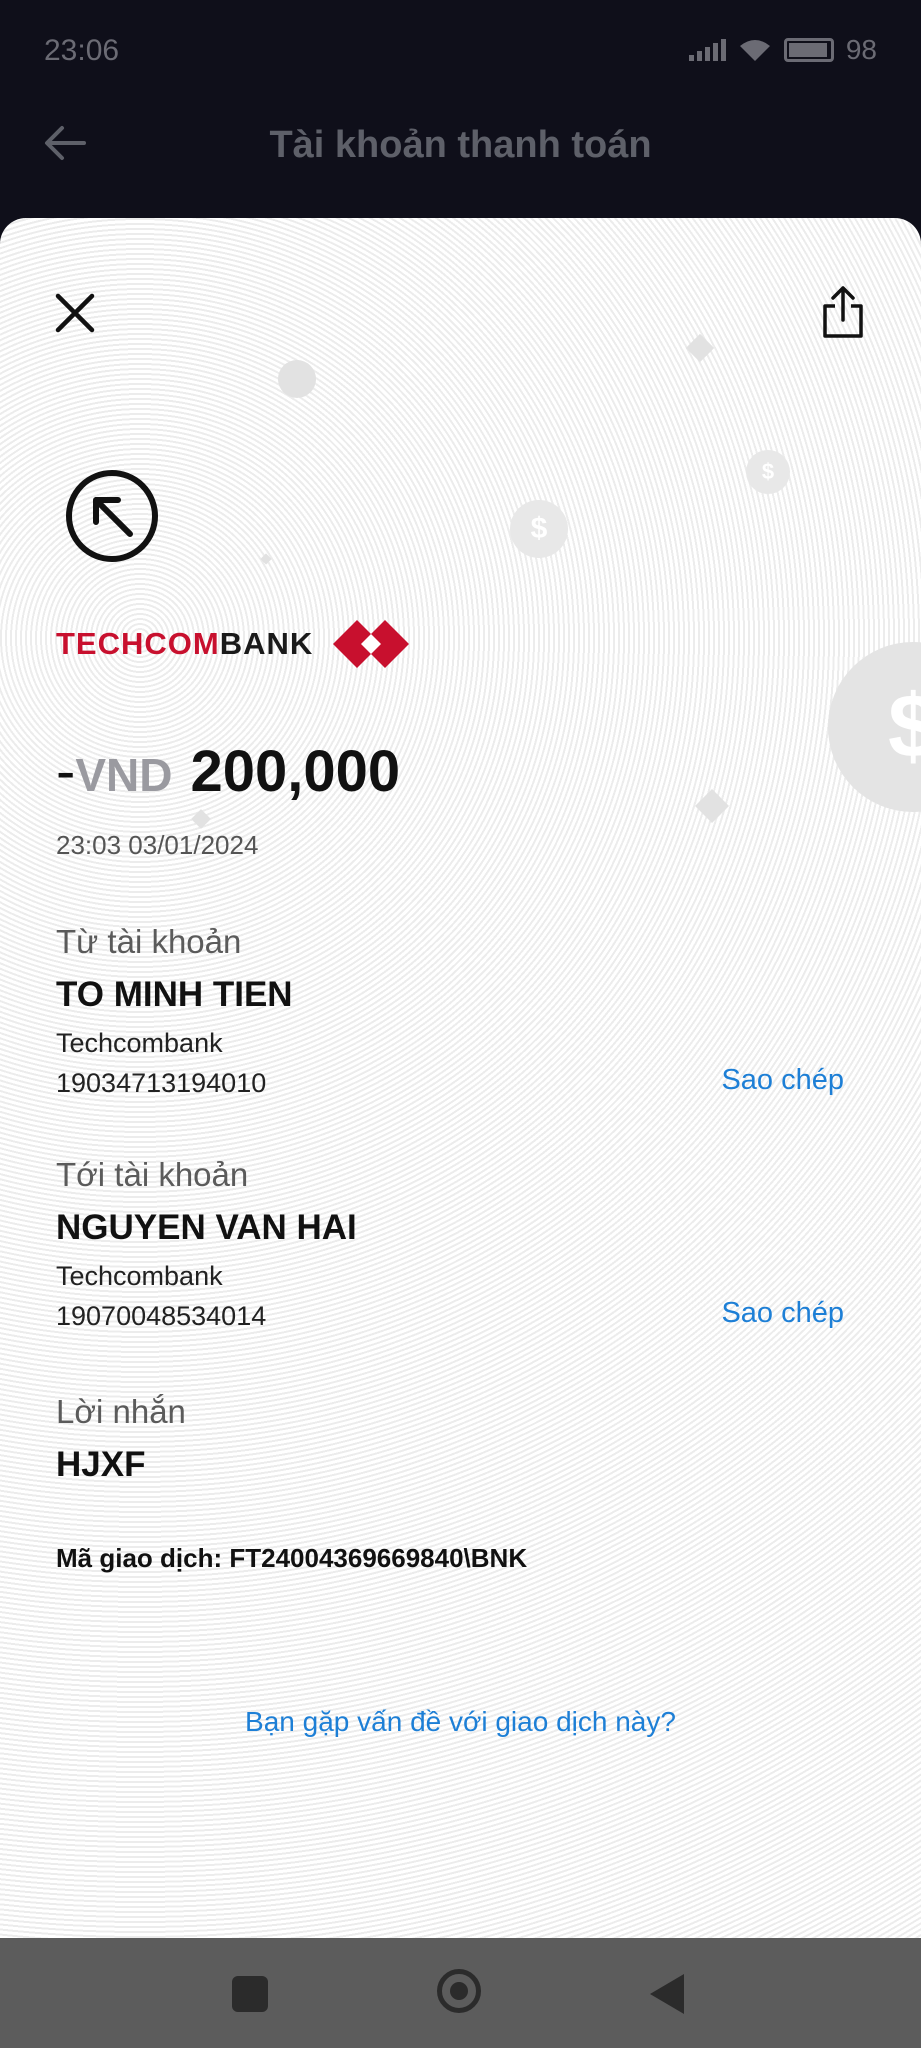 This screenshot has height=2048, width=921. What do you see at coordinates (782, 1080) in the screenshot?
I see `copy-from-account-button: Sao chép` at bounding box center [782, 1080].